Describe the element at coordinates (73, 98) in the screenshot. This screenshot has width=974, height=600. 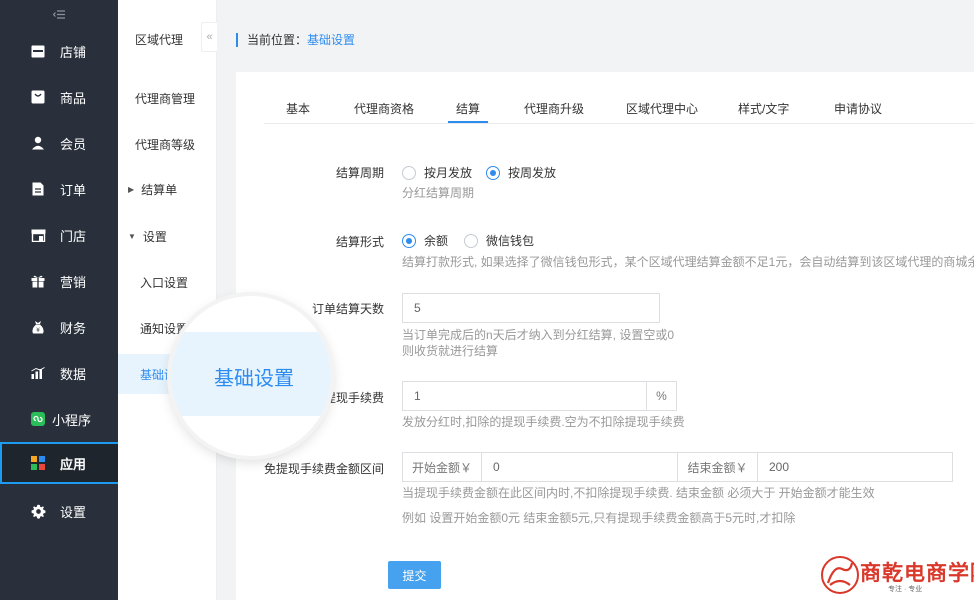
I see `nav-item-label: 商品` at that location.